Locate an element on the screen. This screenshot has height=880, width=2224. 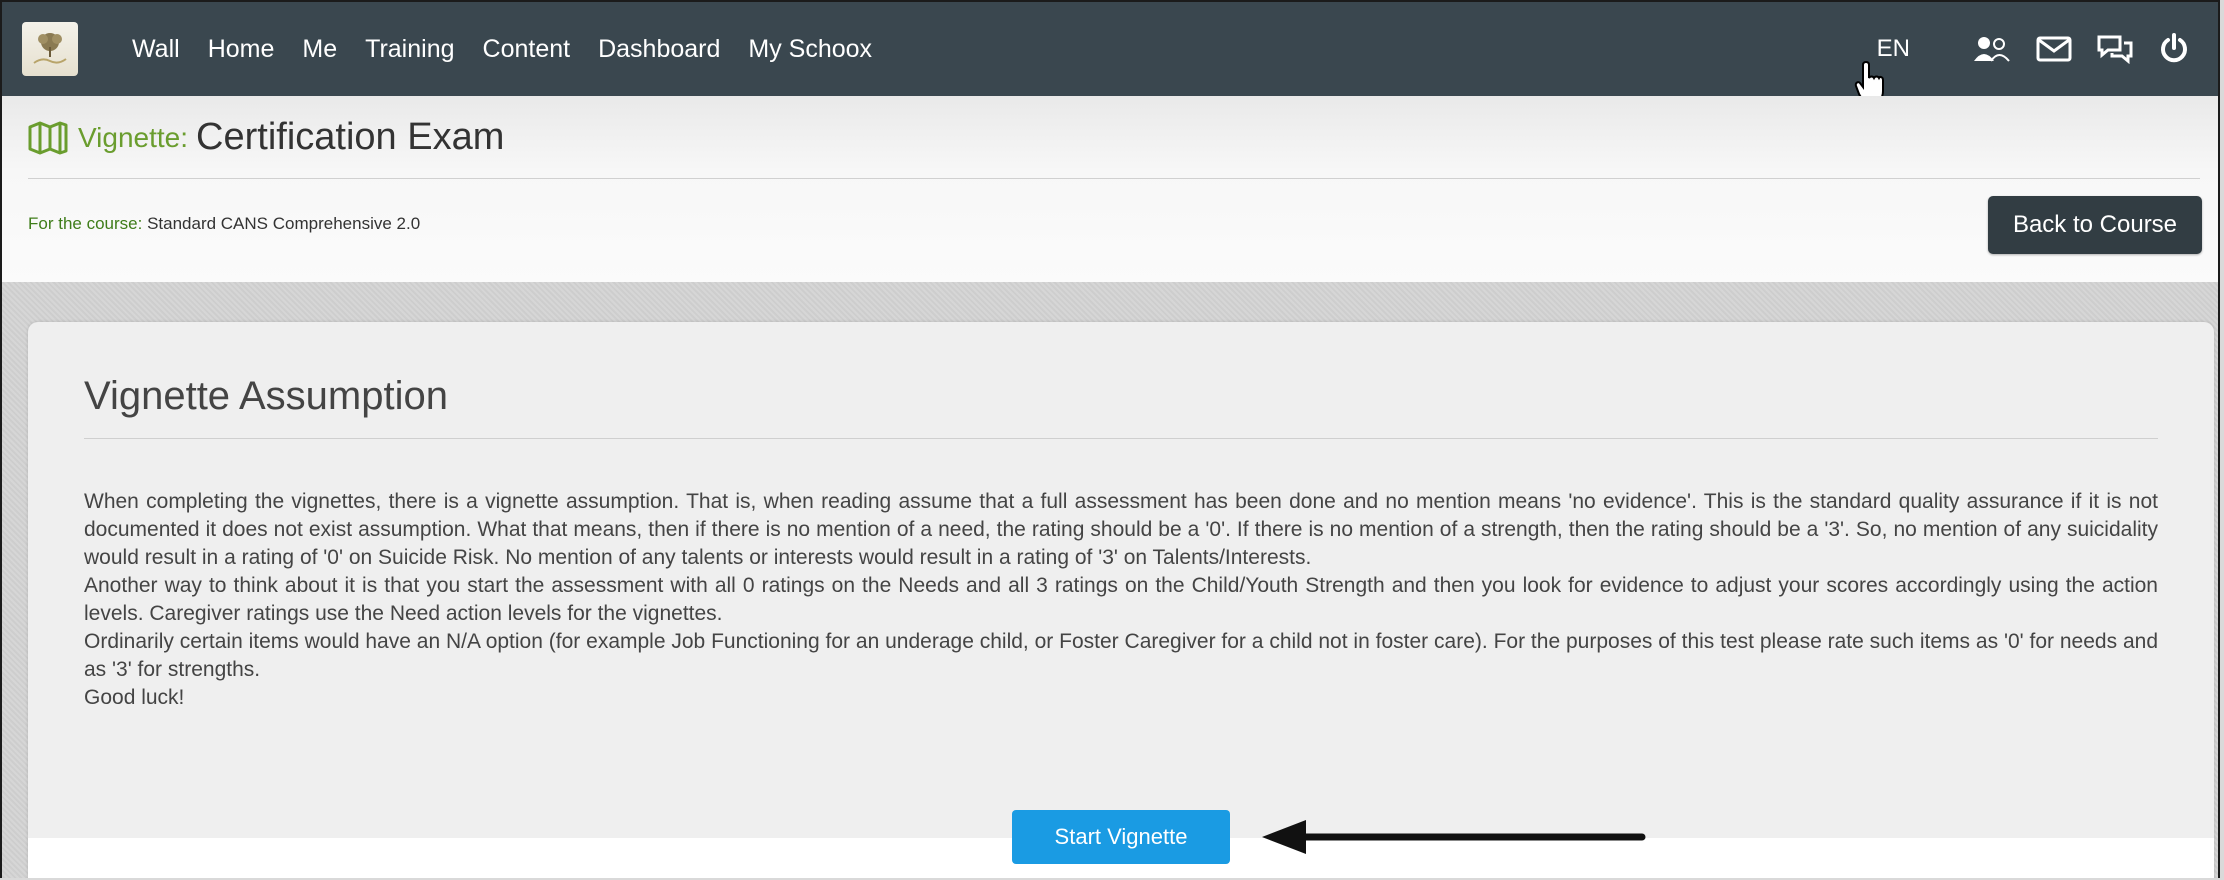
nav-me: Me is located at coordinates (319, 49).